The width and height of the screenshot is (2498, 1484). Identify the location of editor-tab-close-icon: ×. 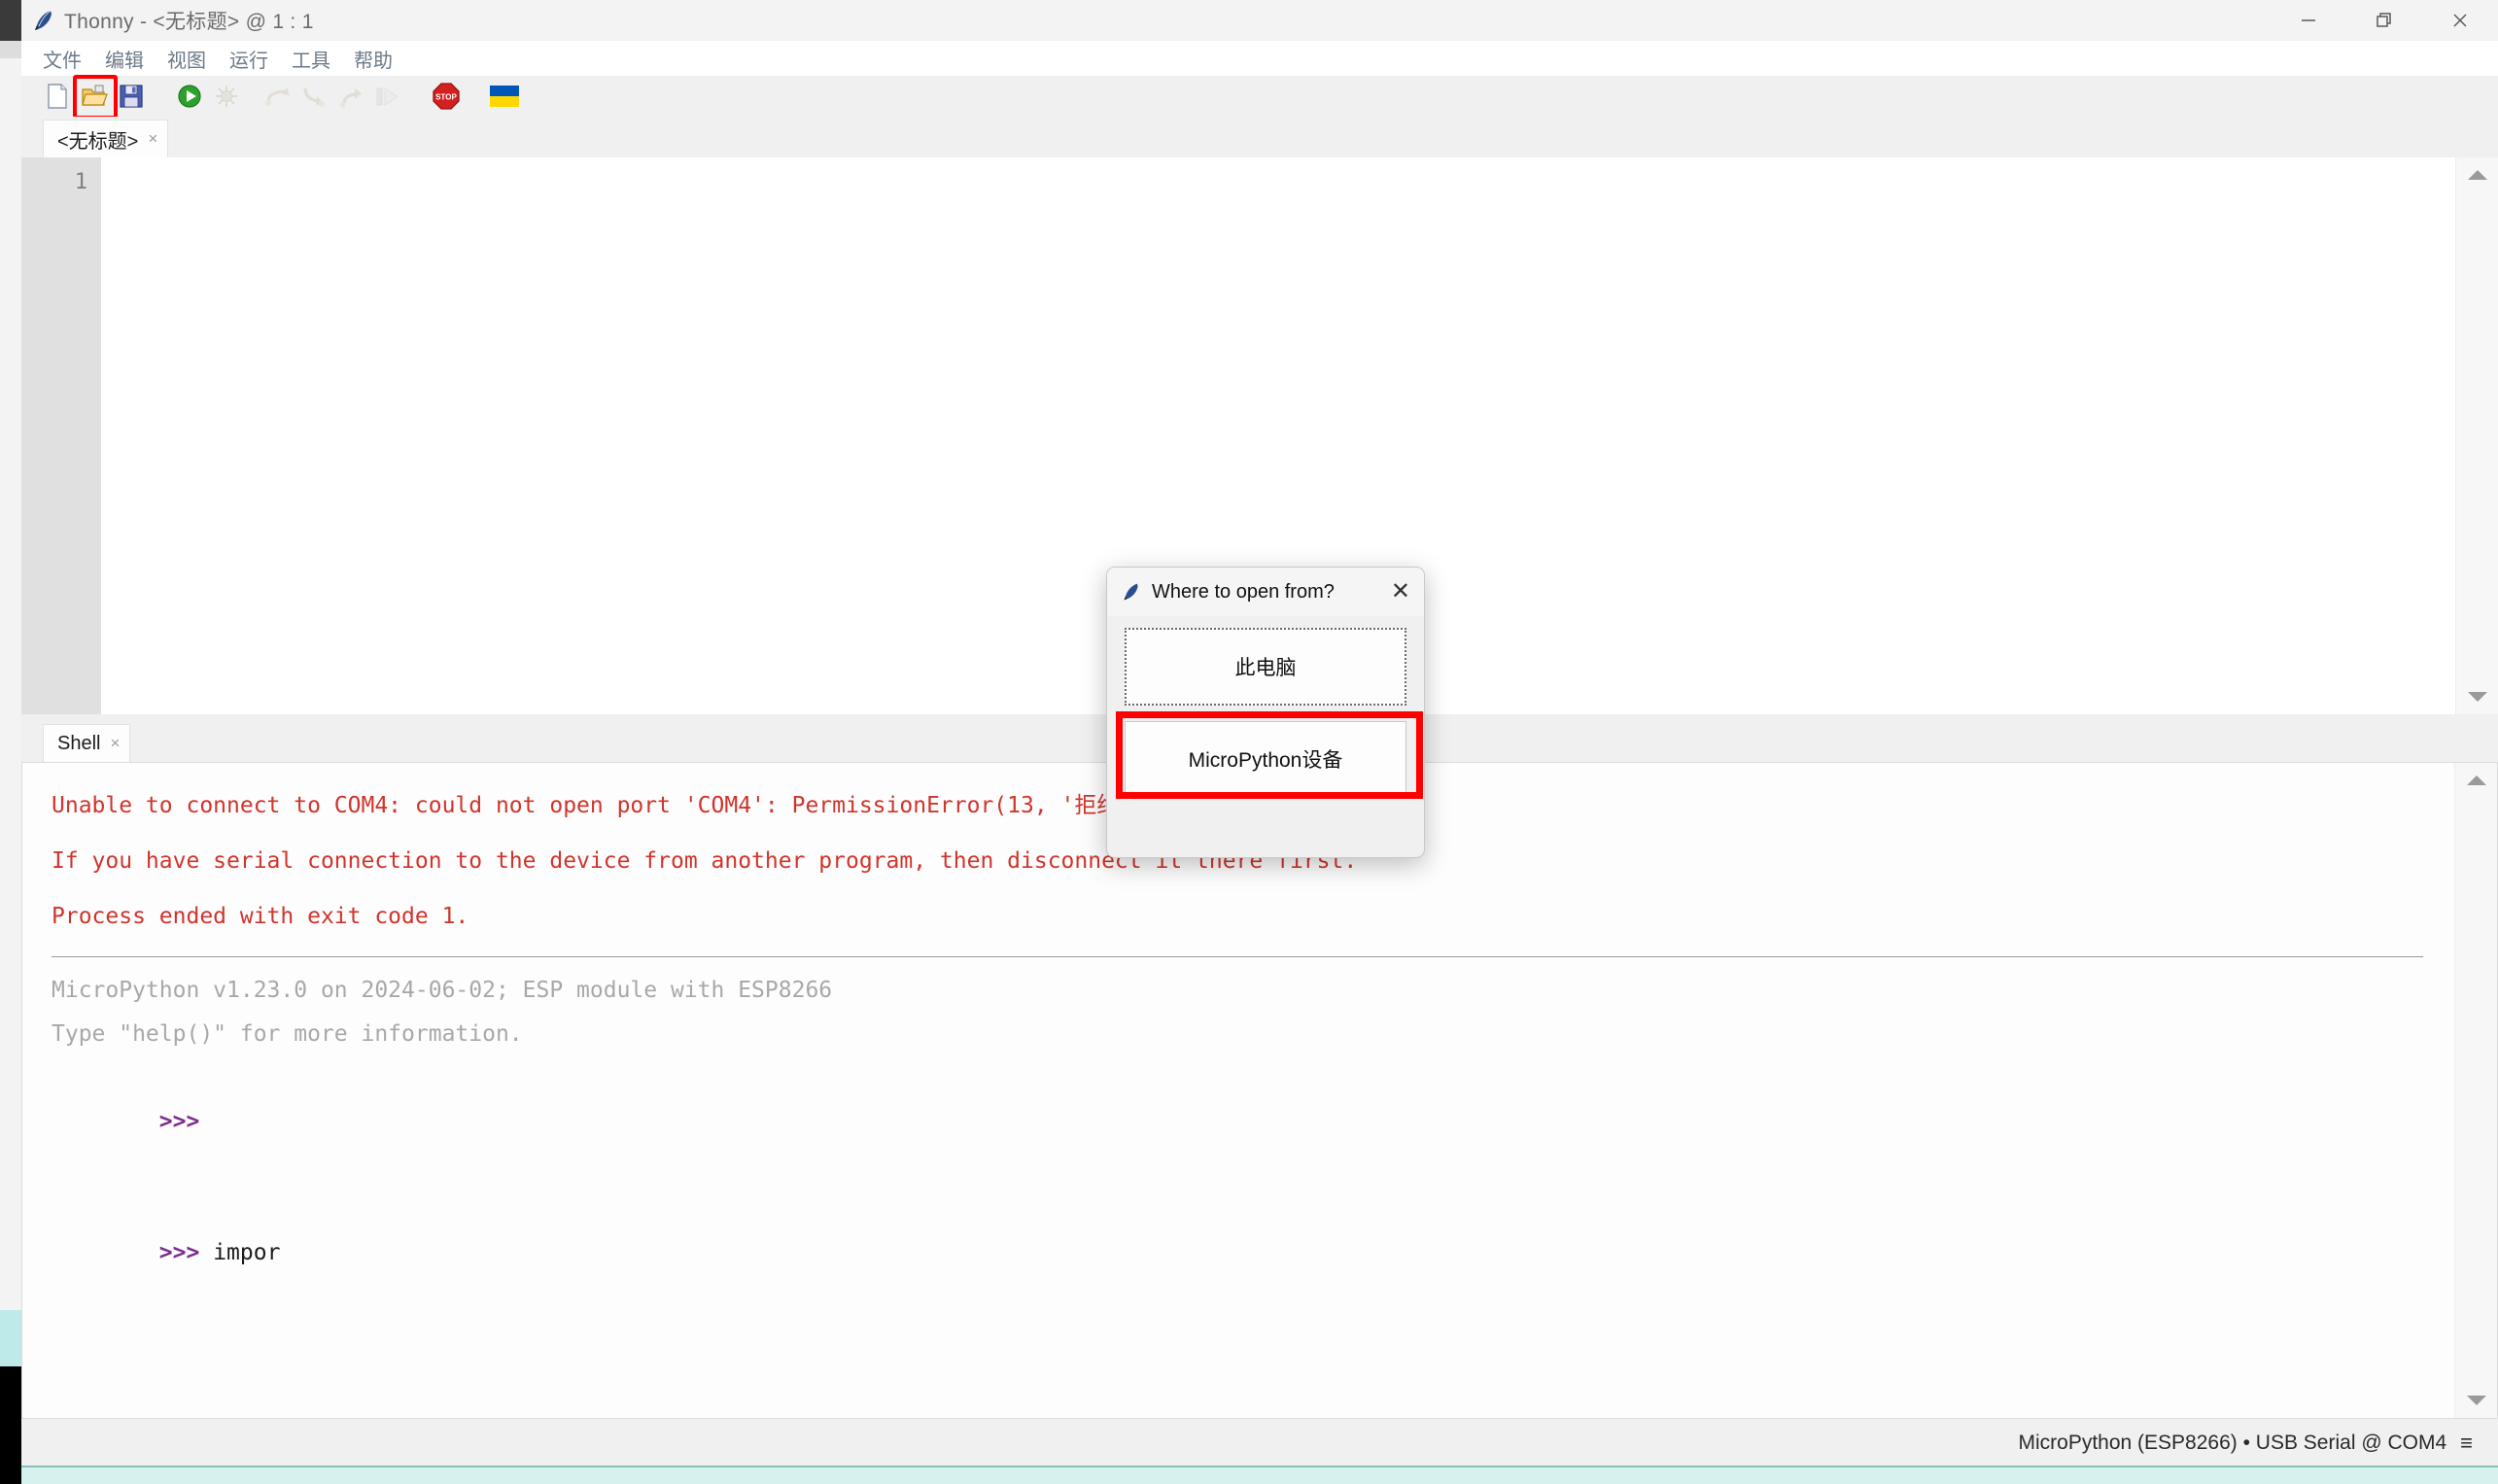
(152, 139).